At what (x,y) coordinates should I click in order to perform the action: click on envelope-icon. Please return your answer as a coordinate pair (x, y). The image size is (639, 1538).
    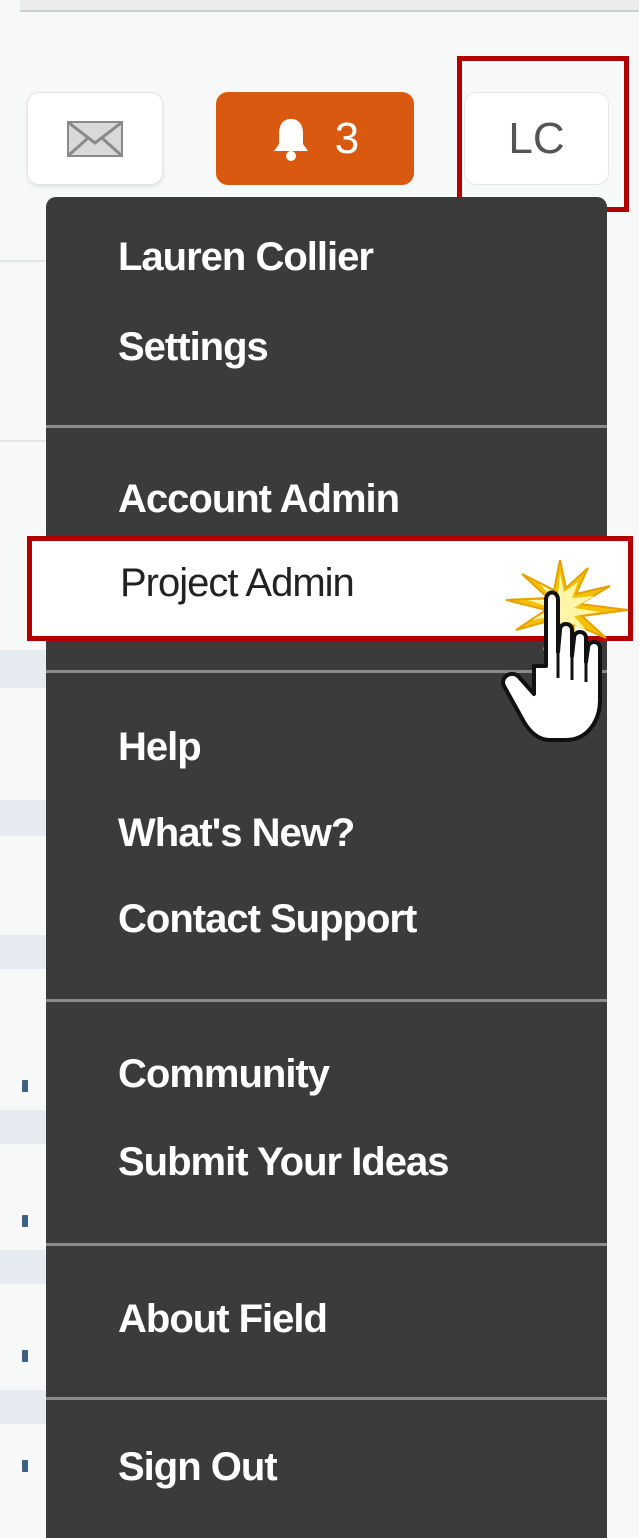
    Looking at the image, I should click on (95, 138).